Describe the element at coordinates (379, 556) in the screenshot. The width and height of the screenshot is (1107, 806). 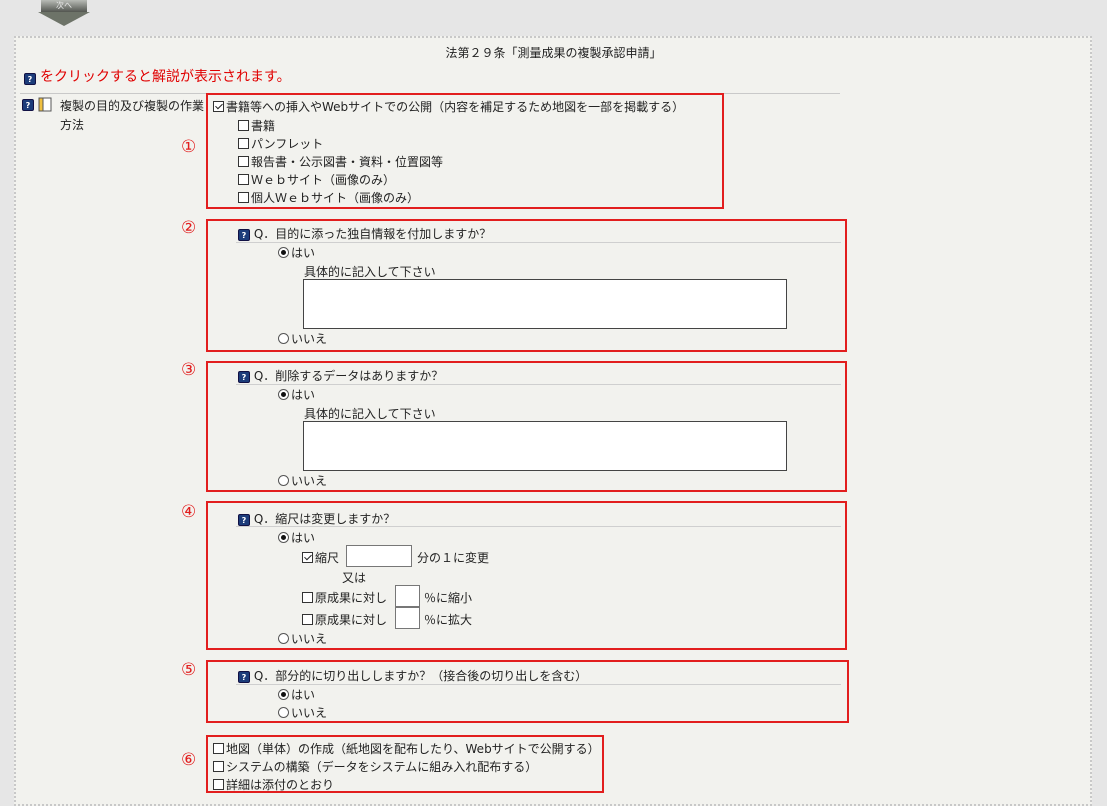
I see `scale-input` at that location.